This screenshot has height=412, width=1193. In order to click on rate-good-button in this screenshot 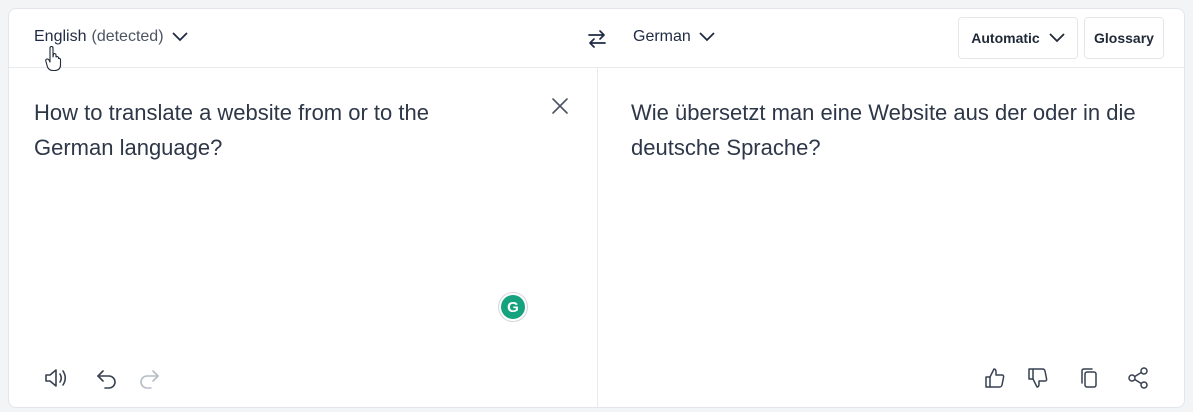, I will do `click(995, 378)`.